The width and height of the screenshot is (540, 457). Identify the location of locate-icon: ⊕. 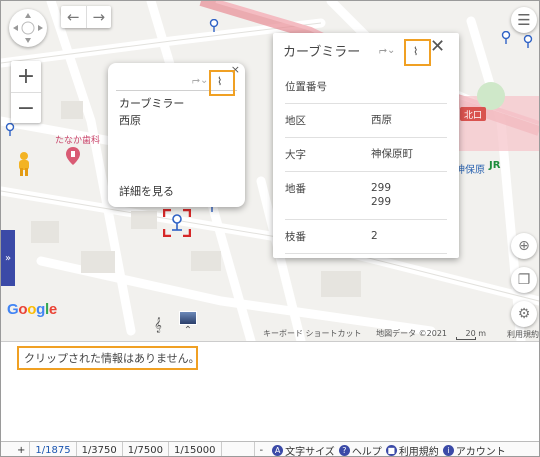
(524, 246).